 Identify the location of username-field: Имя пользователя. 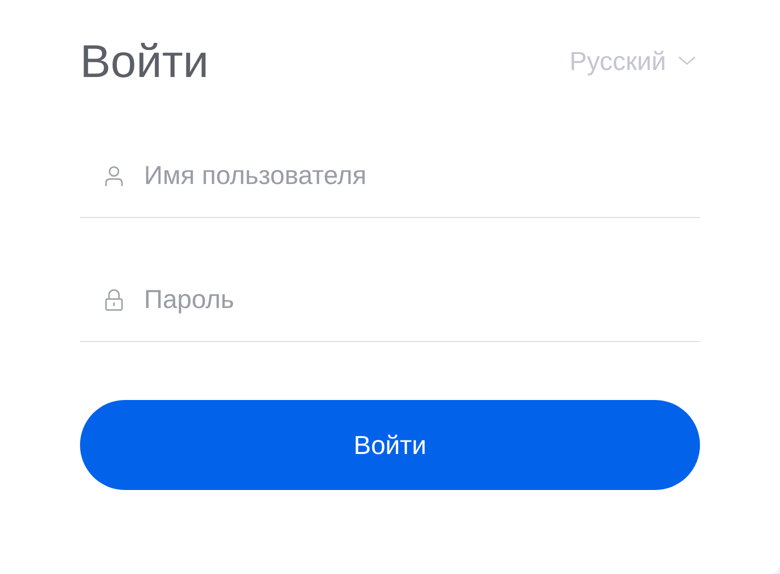
(422, 175).